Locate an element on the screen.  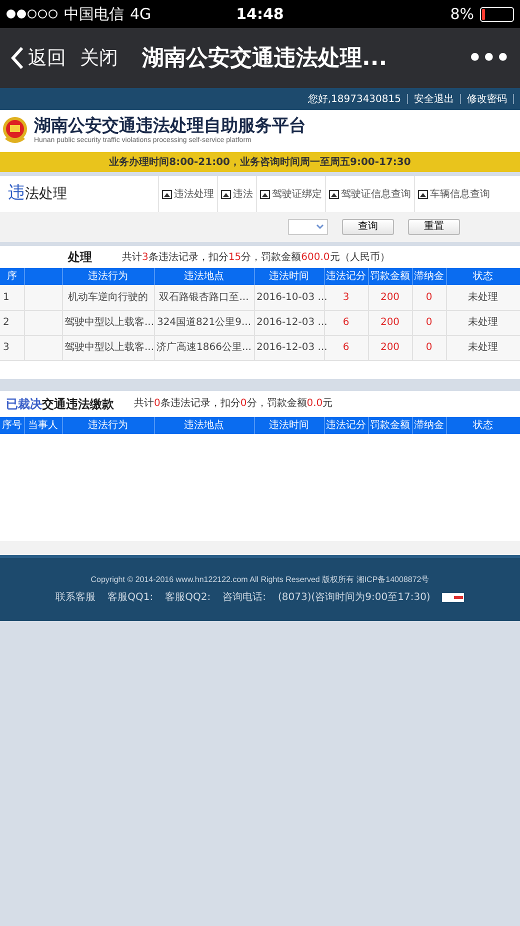
battery-percent: 8% is located at coordinates (462, 14).